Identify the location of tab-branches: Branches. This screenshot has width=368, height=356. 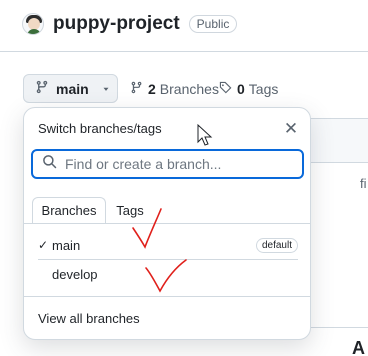
(69, 210).